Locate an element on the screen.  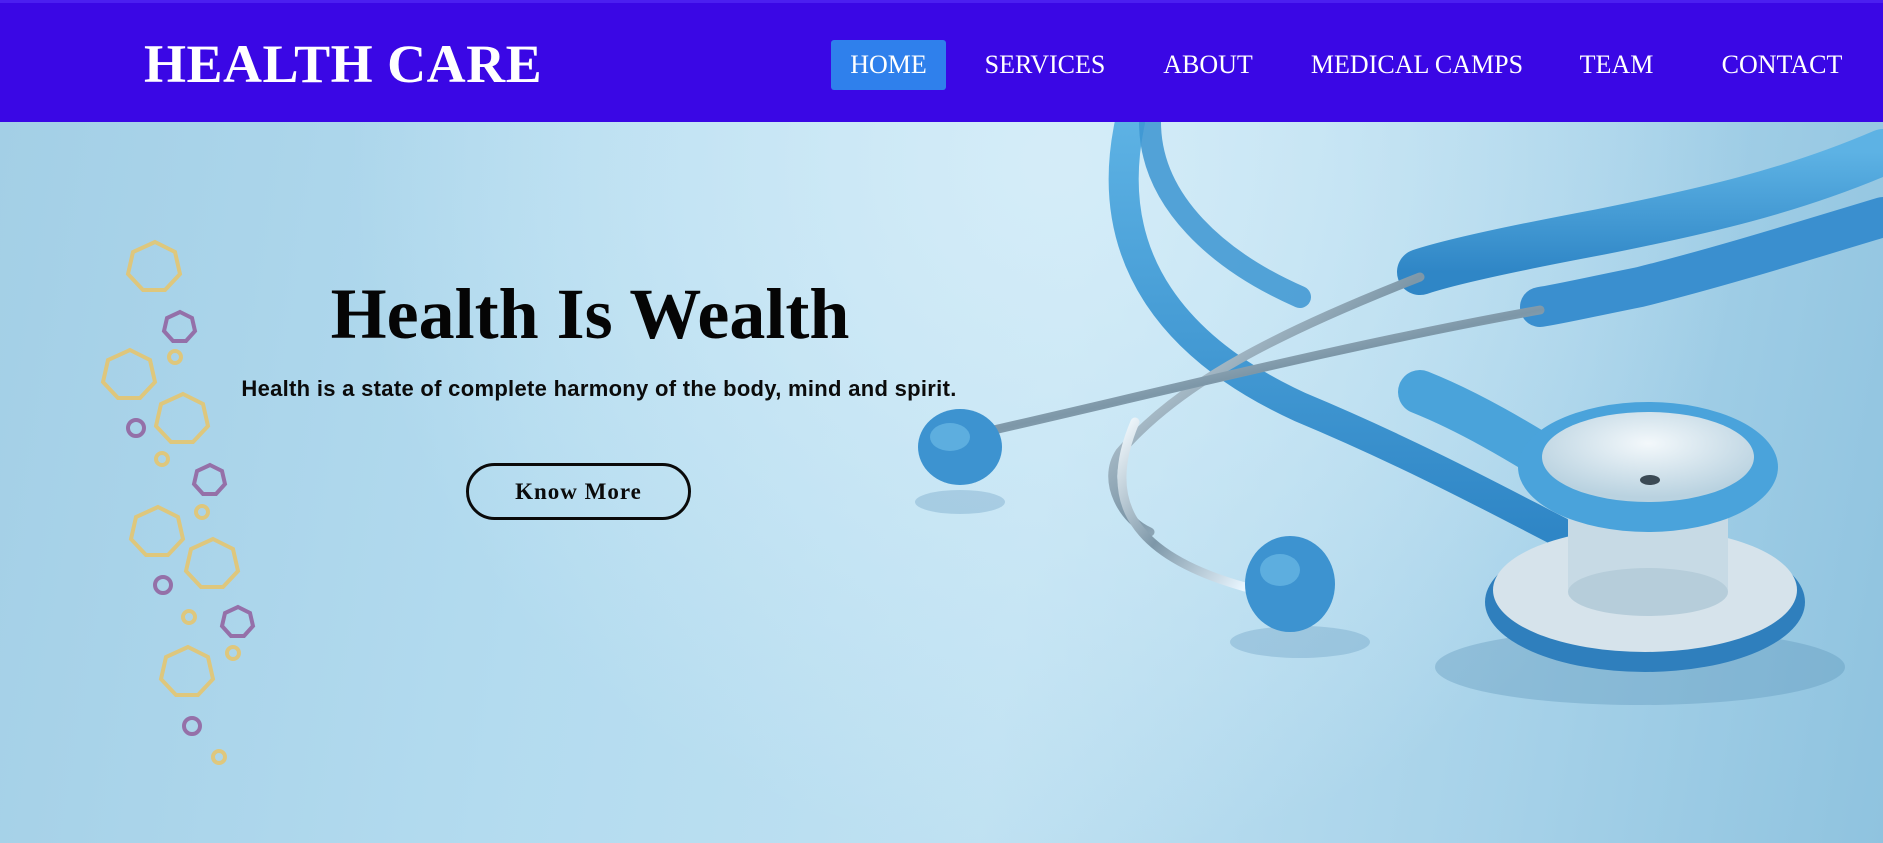
nav-contact: CONTACT is located at coordinates (1782, 65).